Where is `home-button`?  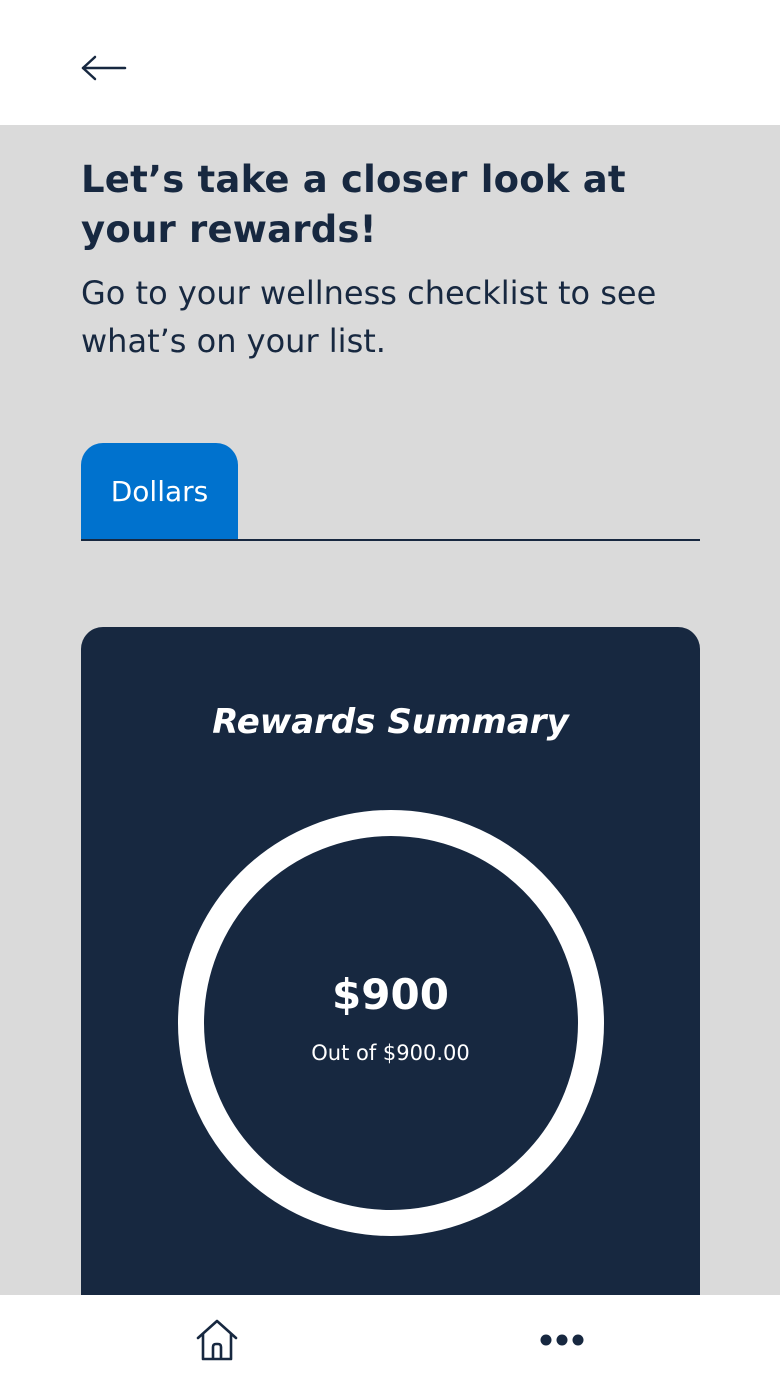
home-button is located at coordinates (217, 1340).